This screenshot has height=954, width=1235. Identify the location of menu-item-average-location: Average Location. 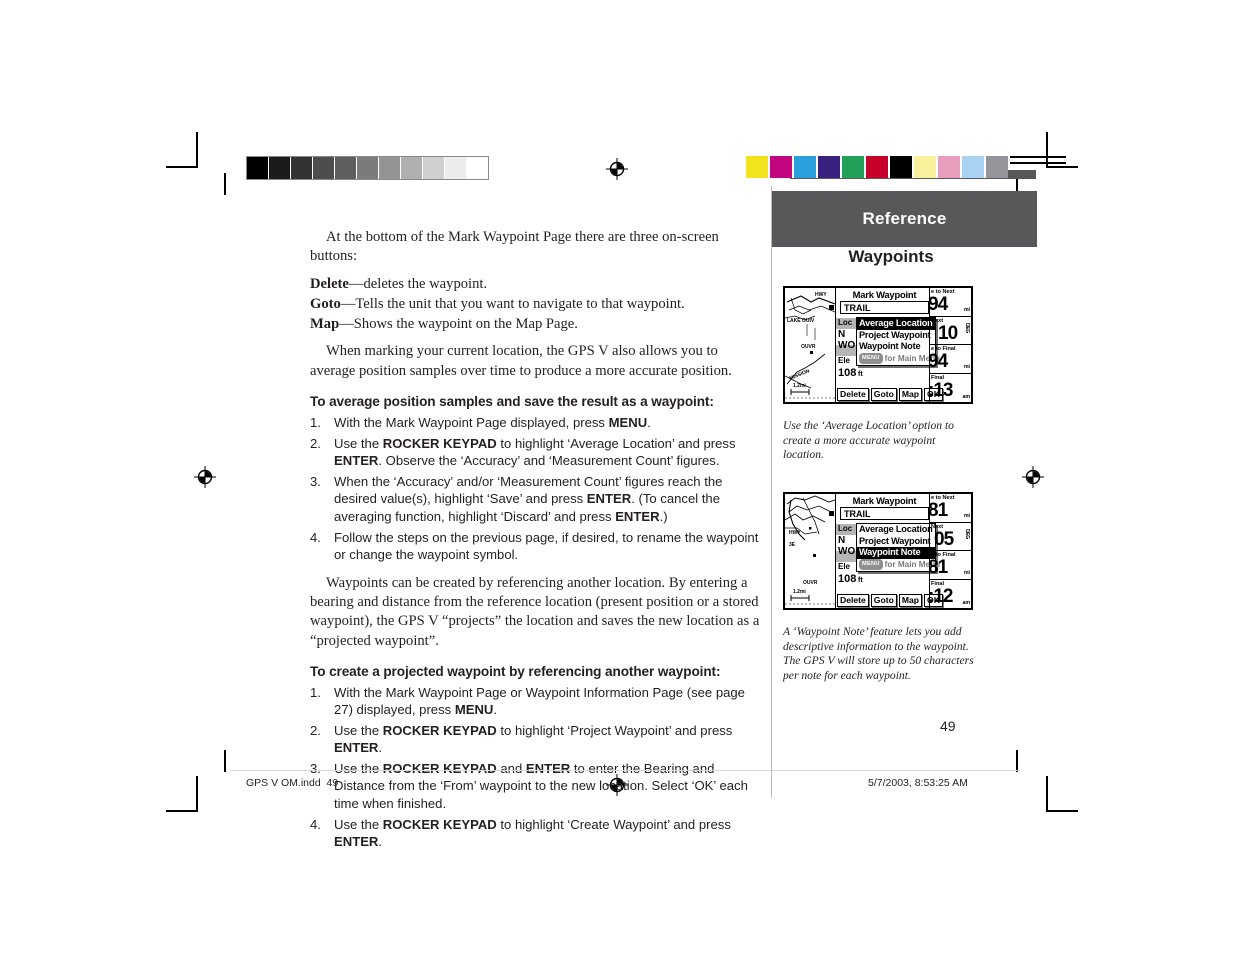
(896, 324).